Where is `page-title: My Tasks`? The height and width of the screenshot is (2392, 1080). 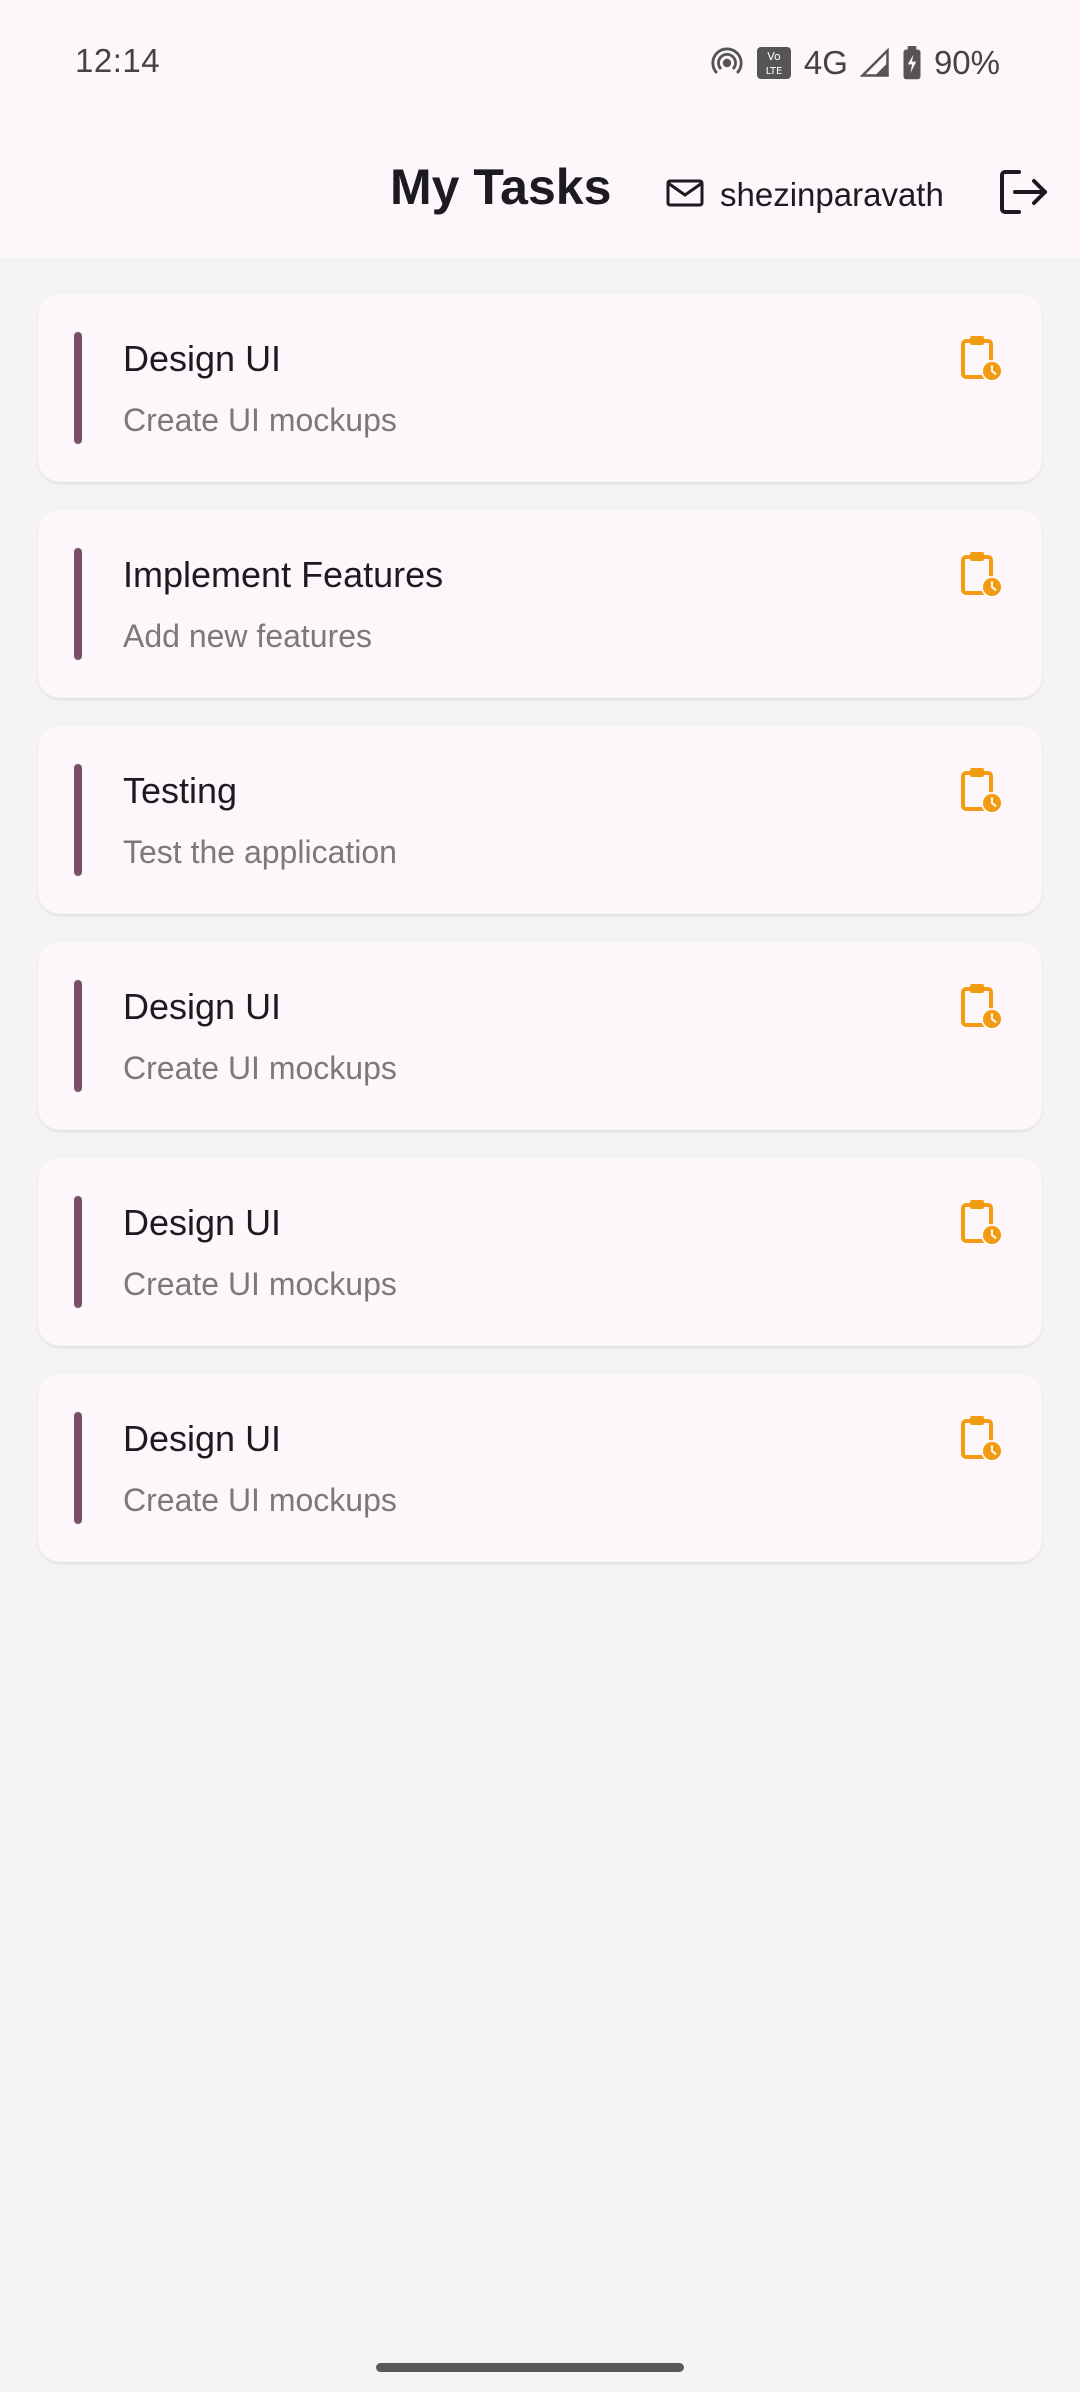
page-title: My Tasks is located at coordinates (501, 187).